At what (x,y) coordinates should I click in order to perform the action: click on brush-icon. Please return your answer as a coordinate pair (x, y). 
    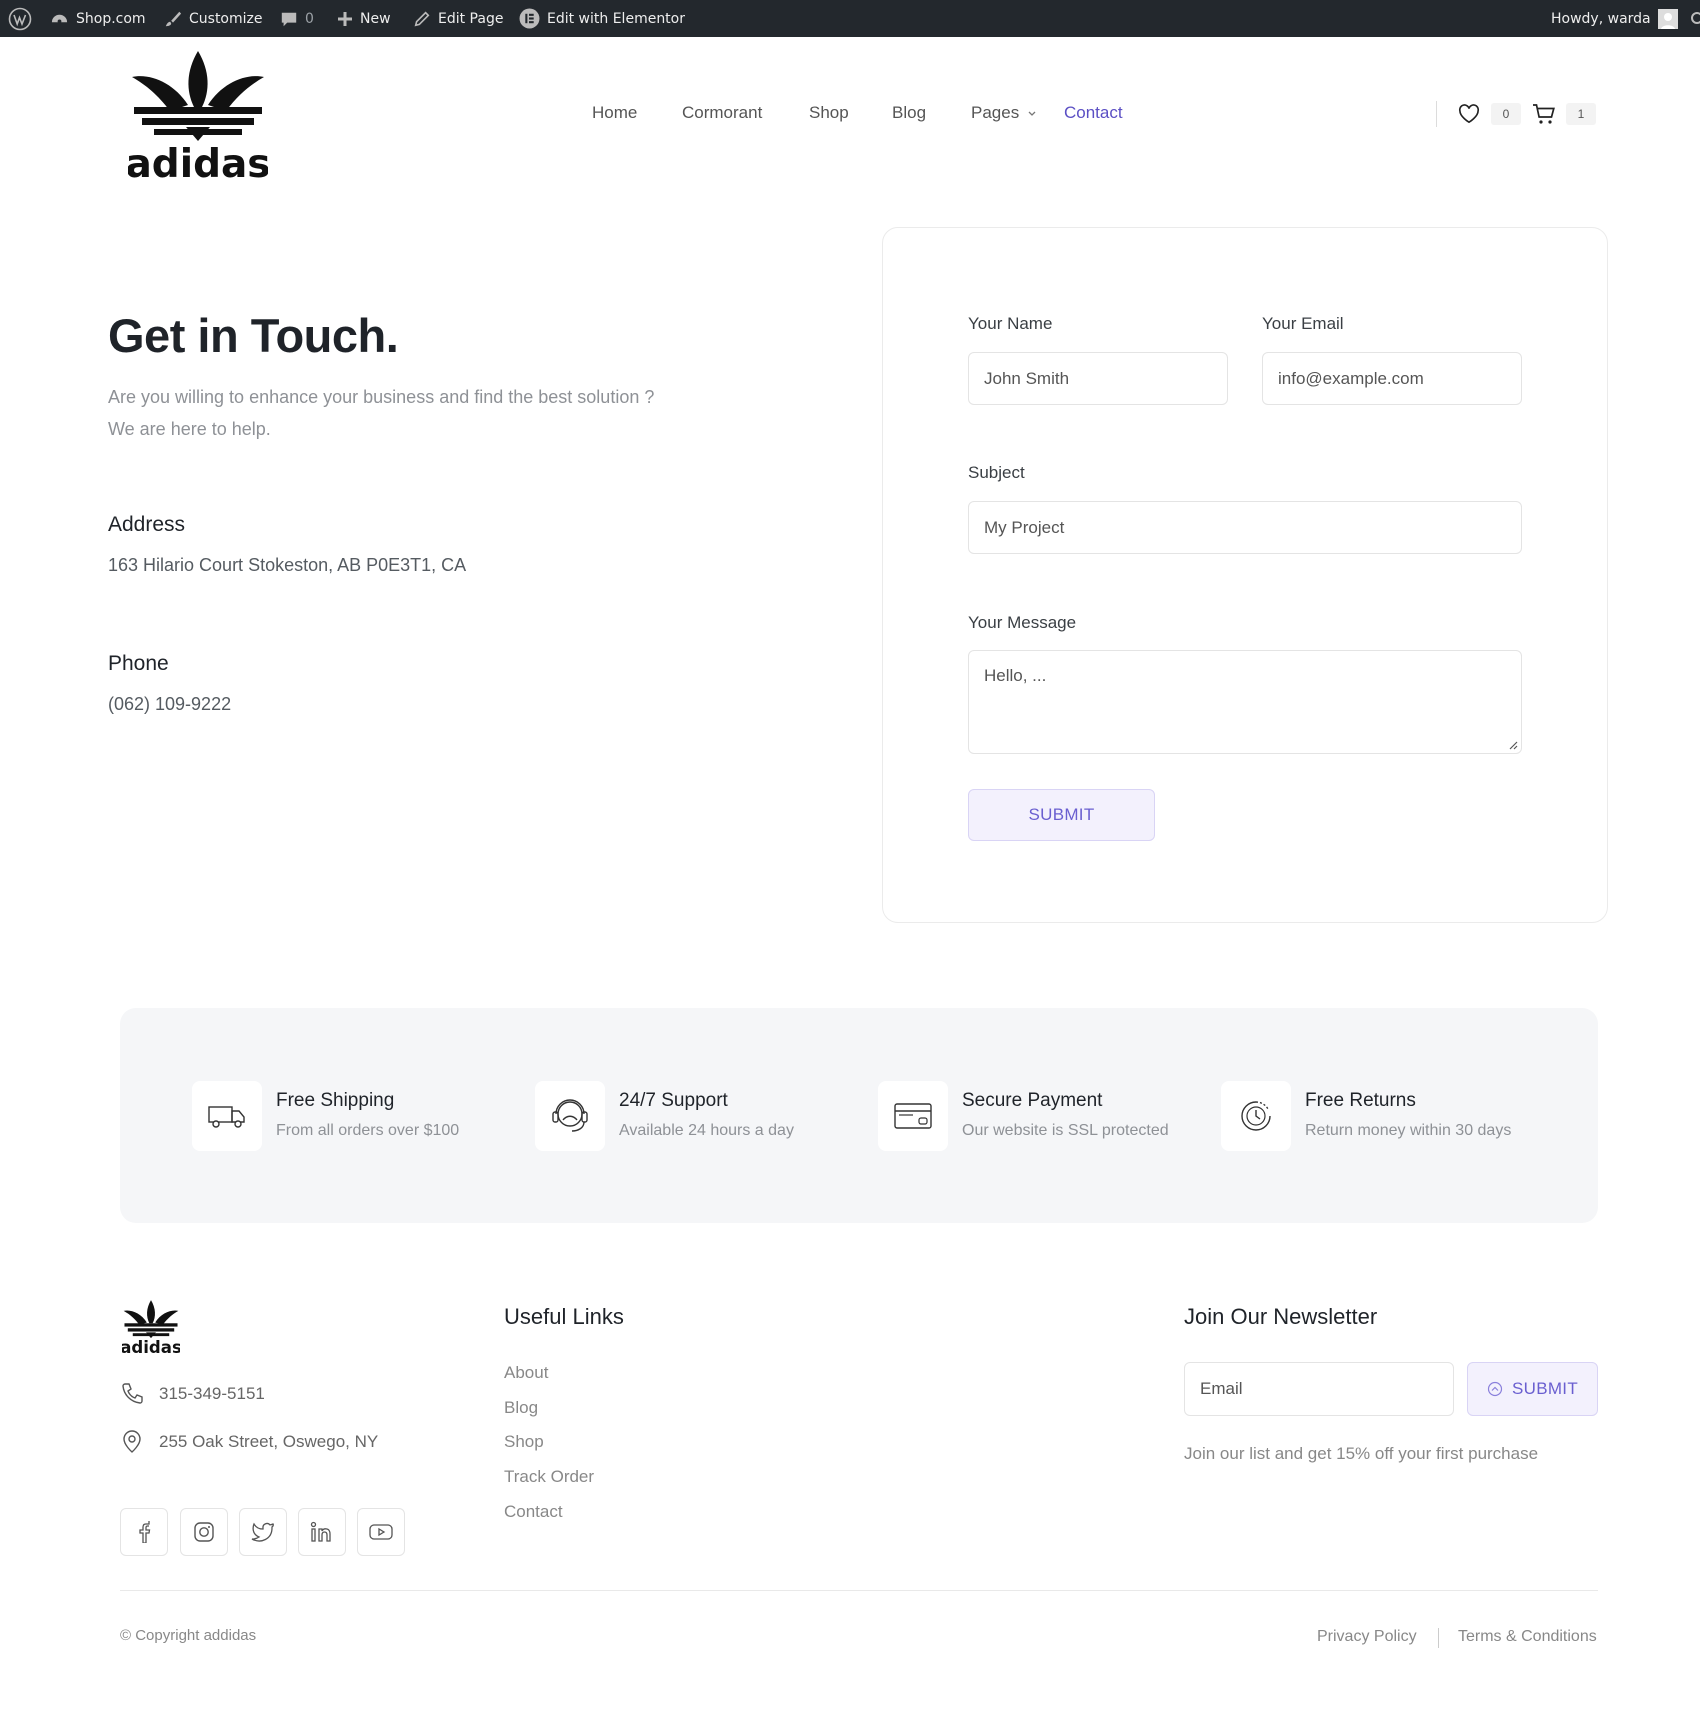
    Looking at the image, I should click on (173, 18).